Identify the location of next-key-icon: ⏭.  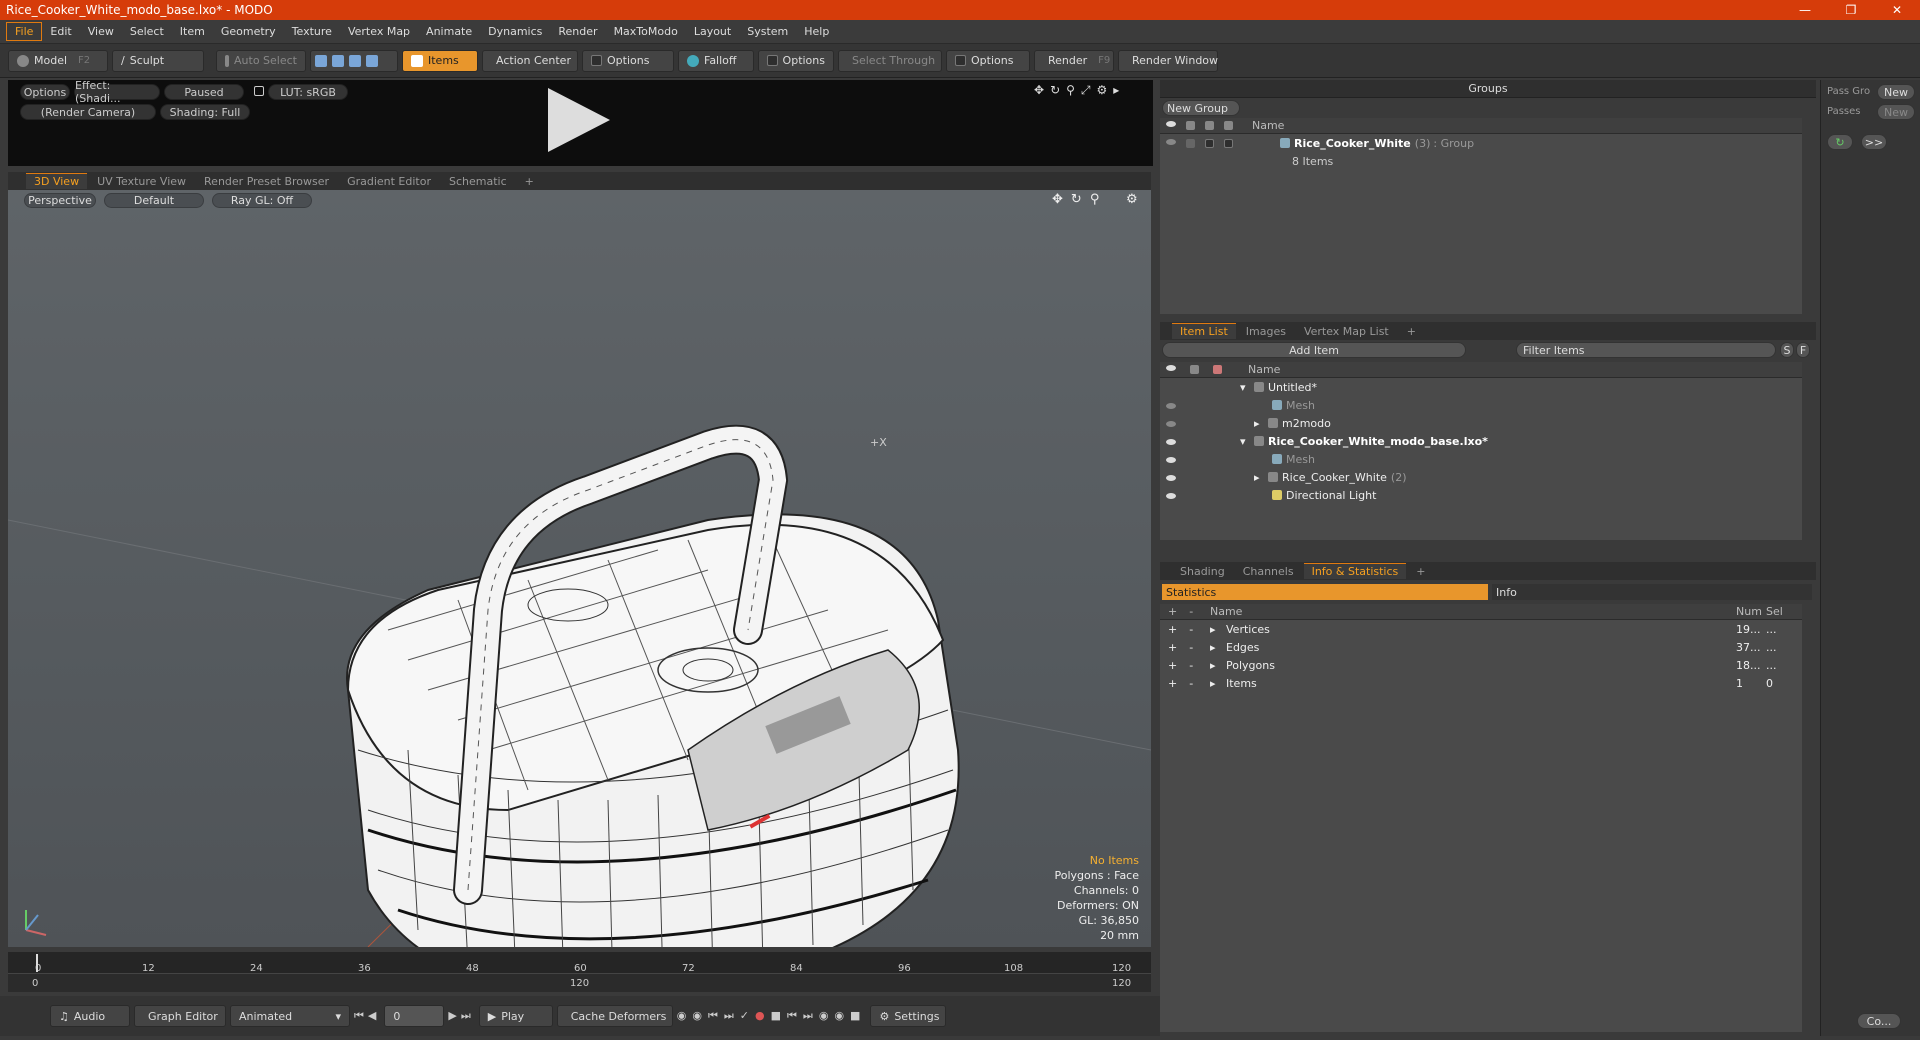
(732, 1015).